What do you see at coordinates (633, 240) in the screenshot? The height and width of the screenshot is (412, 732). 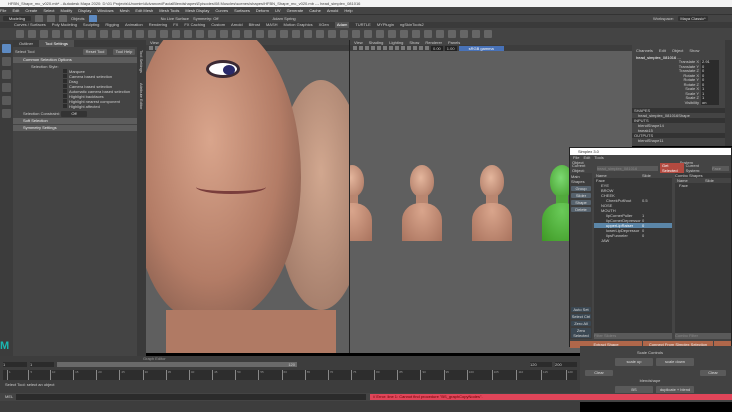 I see `tree-item: JAW` at bounding box center [633, 240].